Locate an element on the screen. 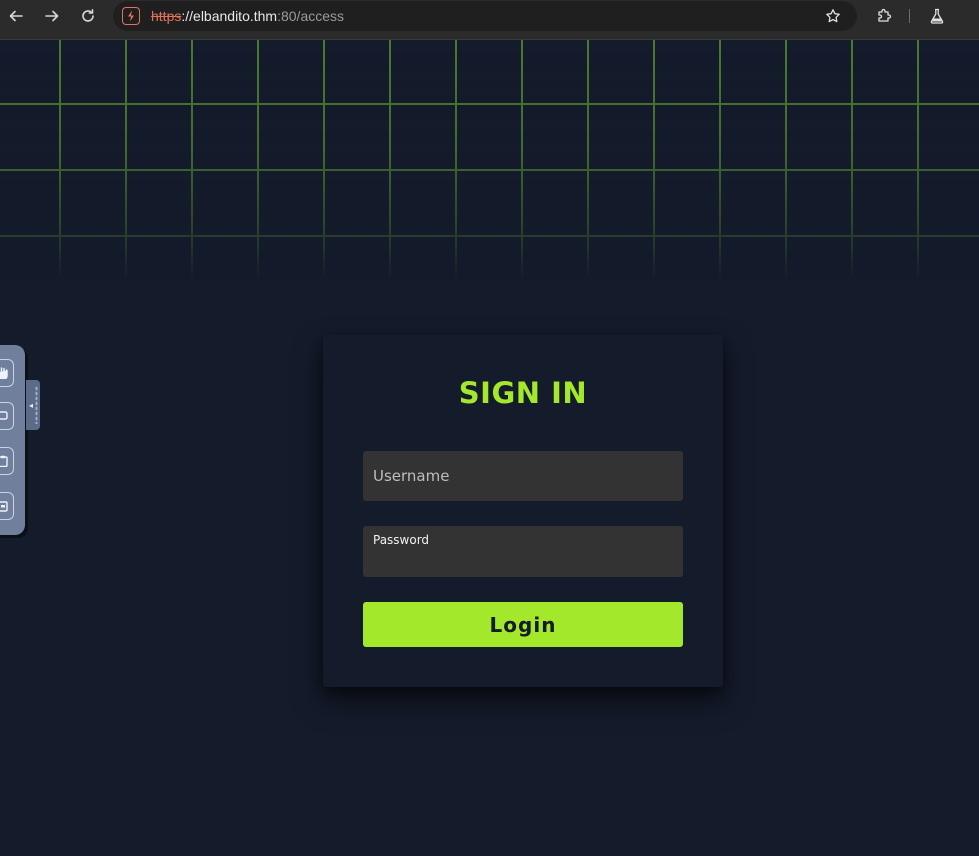 This screenshot has width=979, height=856. address-bar: https://elbandito.thm:80/access is located at coordinates (485, 16).